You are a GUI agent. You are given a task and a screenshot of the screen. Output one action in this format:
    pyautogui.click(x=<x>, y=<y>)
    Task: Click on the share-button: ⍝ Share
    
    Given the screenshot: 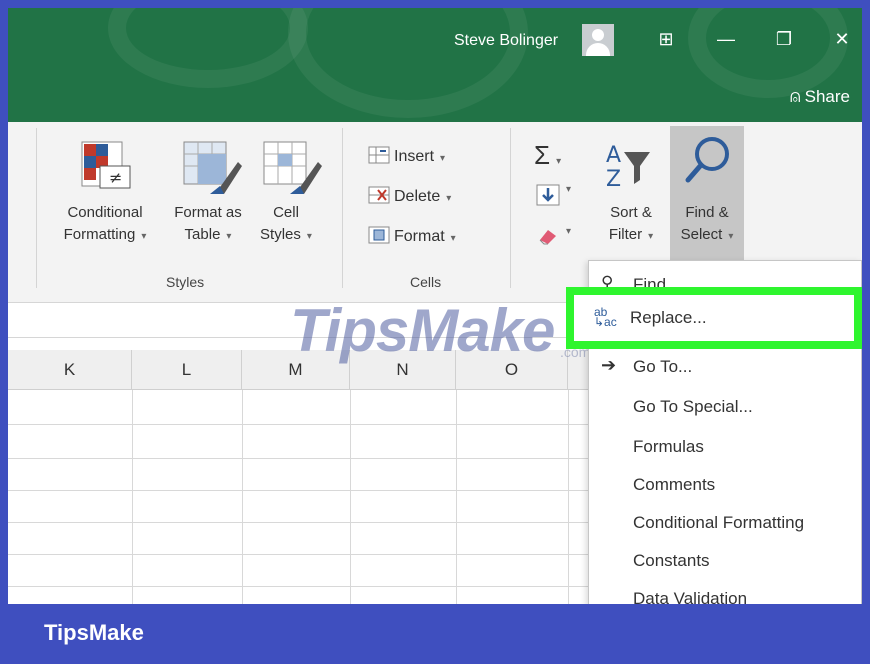 What is the action you would take?
    pyautogui.click(x=820, y=96)
    